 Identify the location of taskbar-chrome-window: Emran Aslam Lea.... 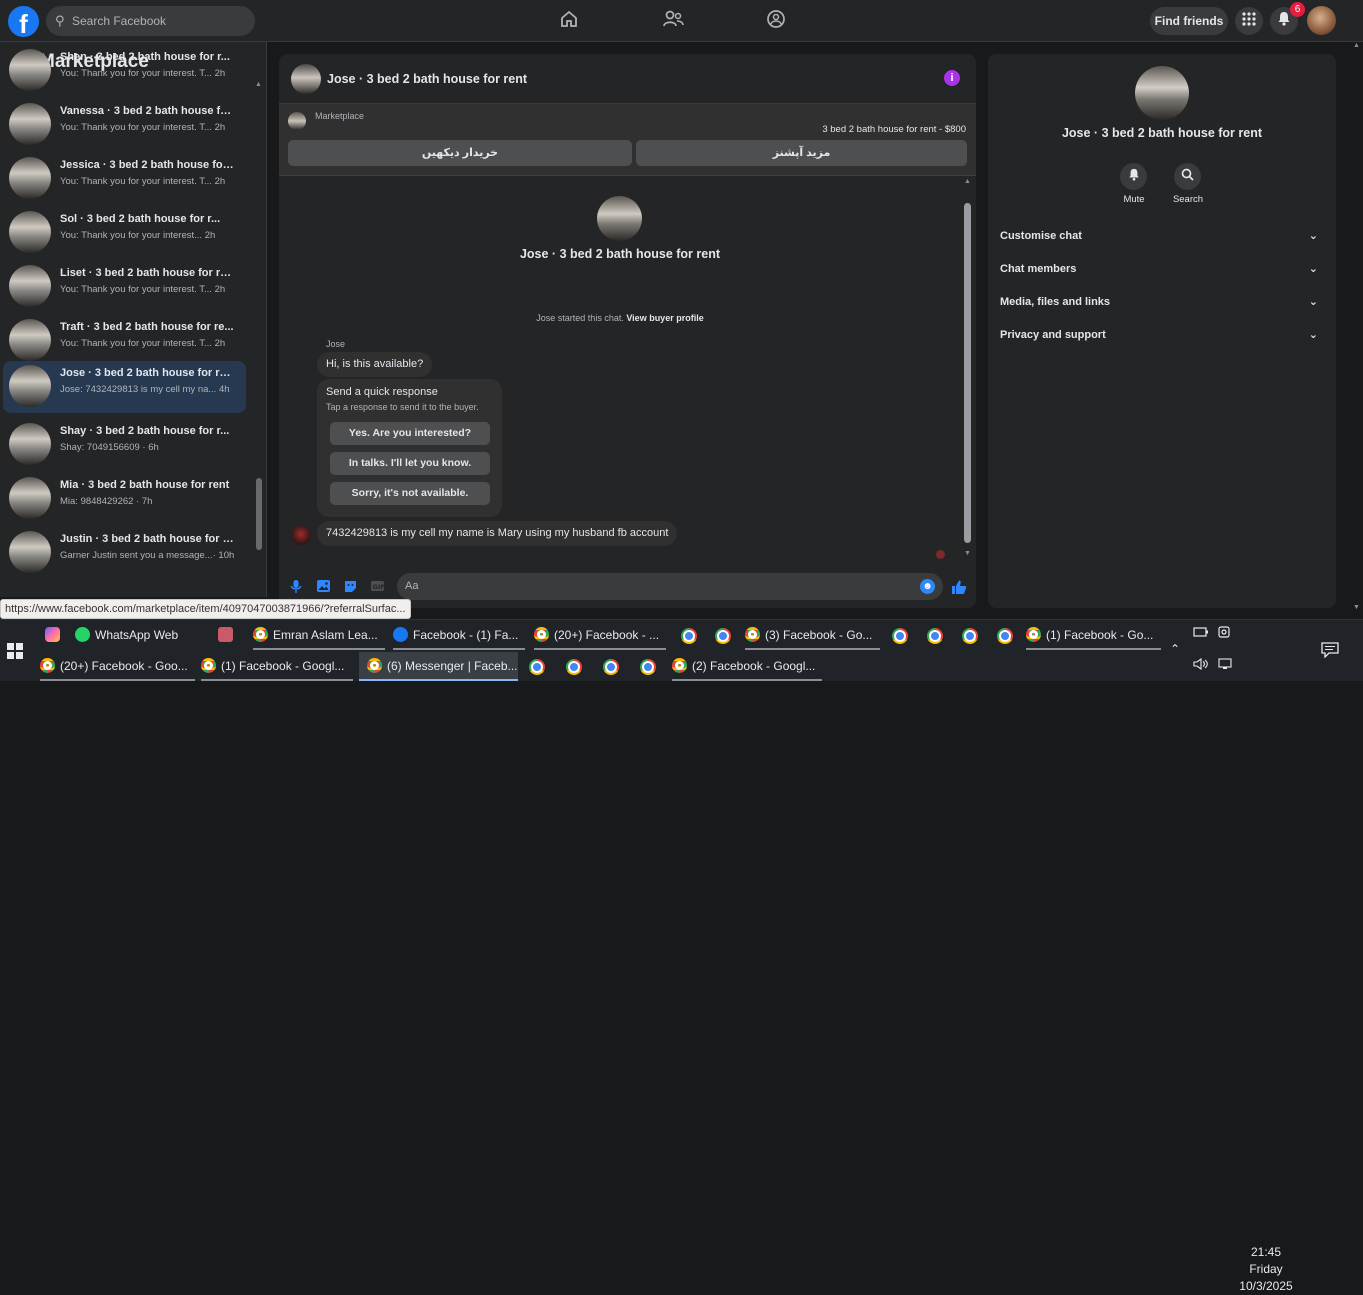
(319, 635).